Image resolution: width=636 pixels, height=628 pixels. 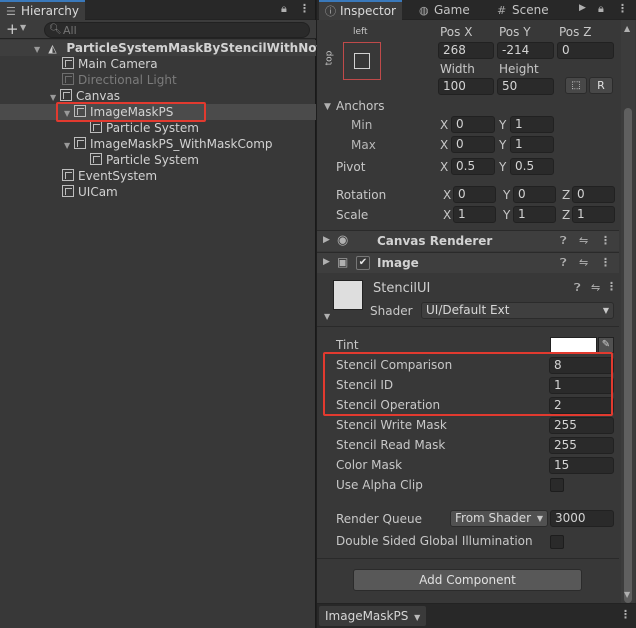 What do you see at coordinates (158, 128) in the screenshot?
I see `tree-item-particle-system-1: Particle System` at bounding box center [158, 128].